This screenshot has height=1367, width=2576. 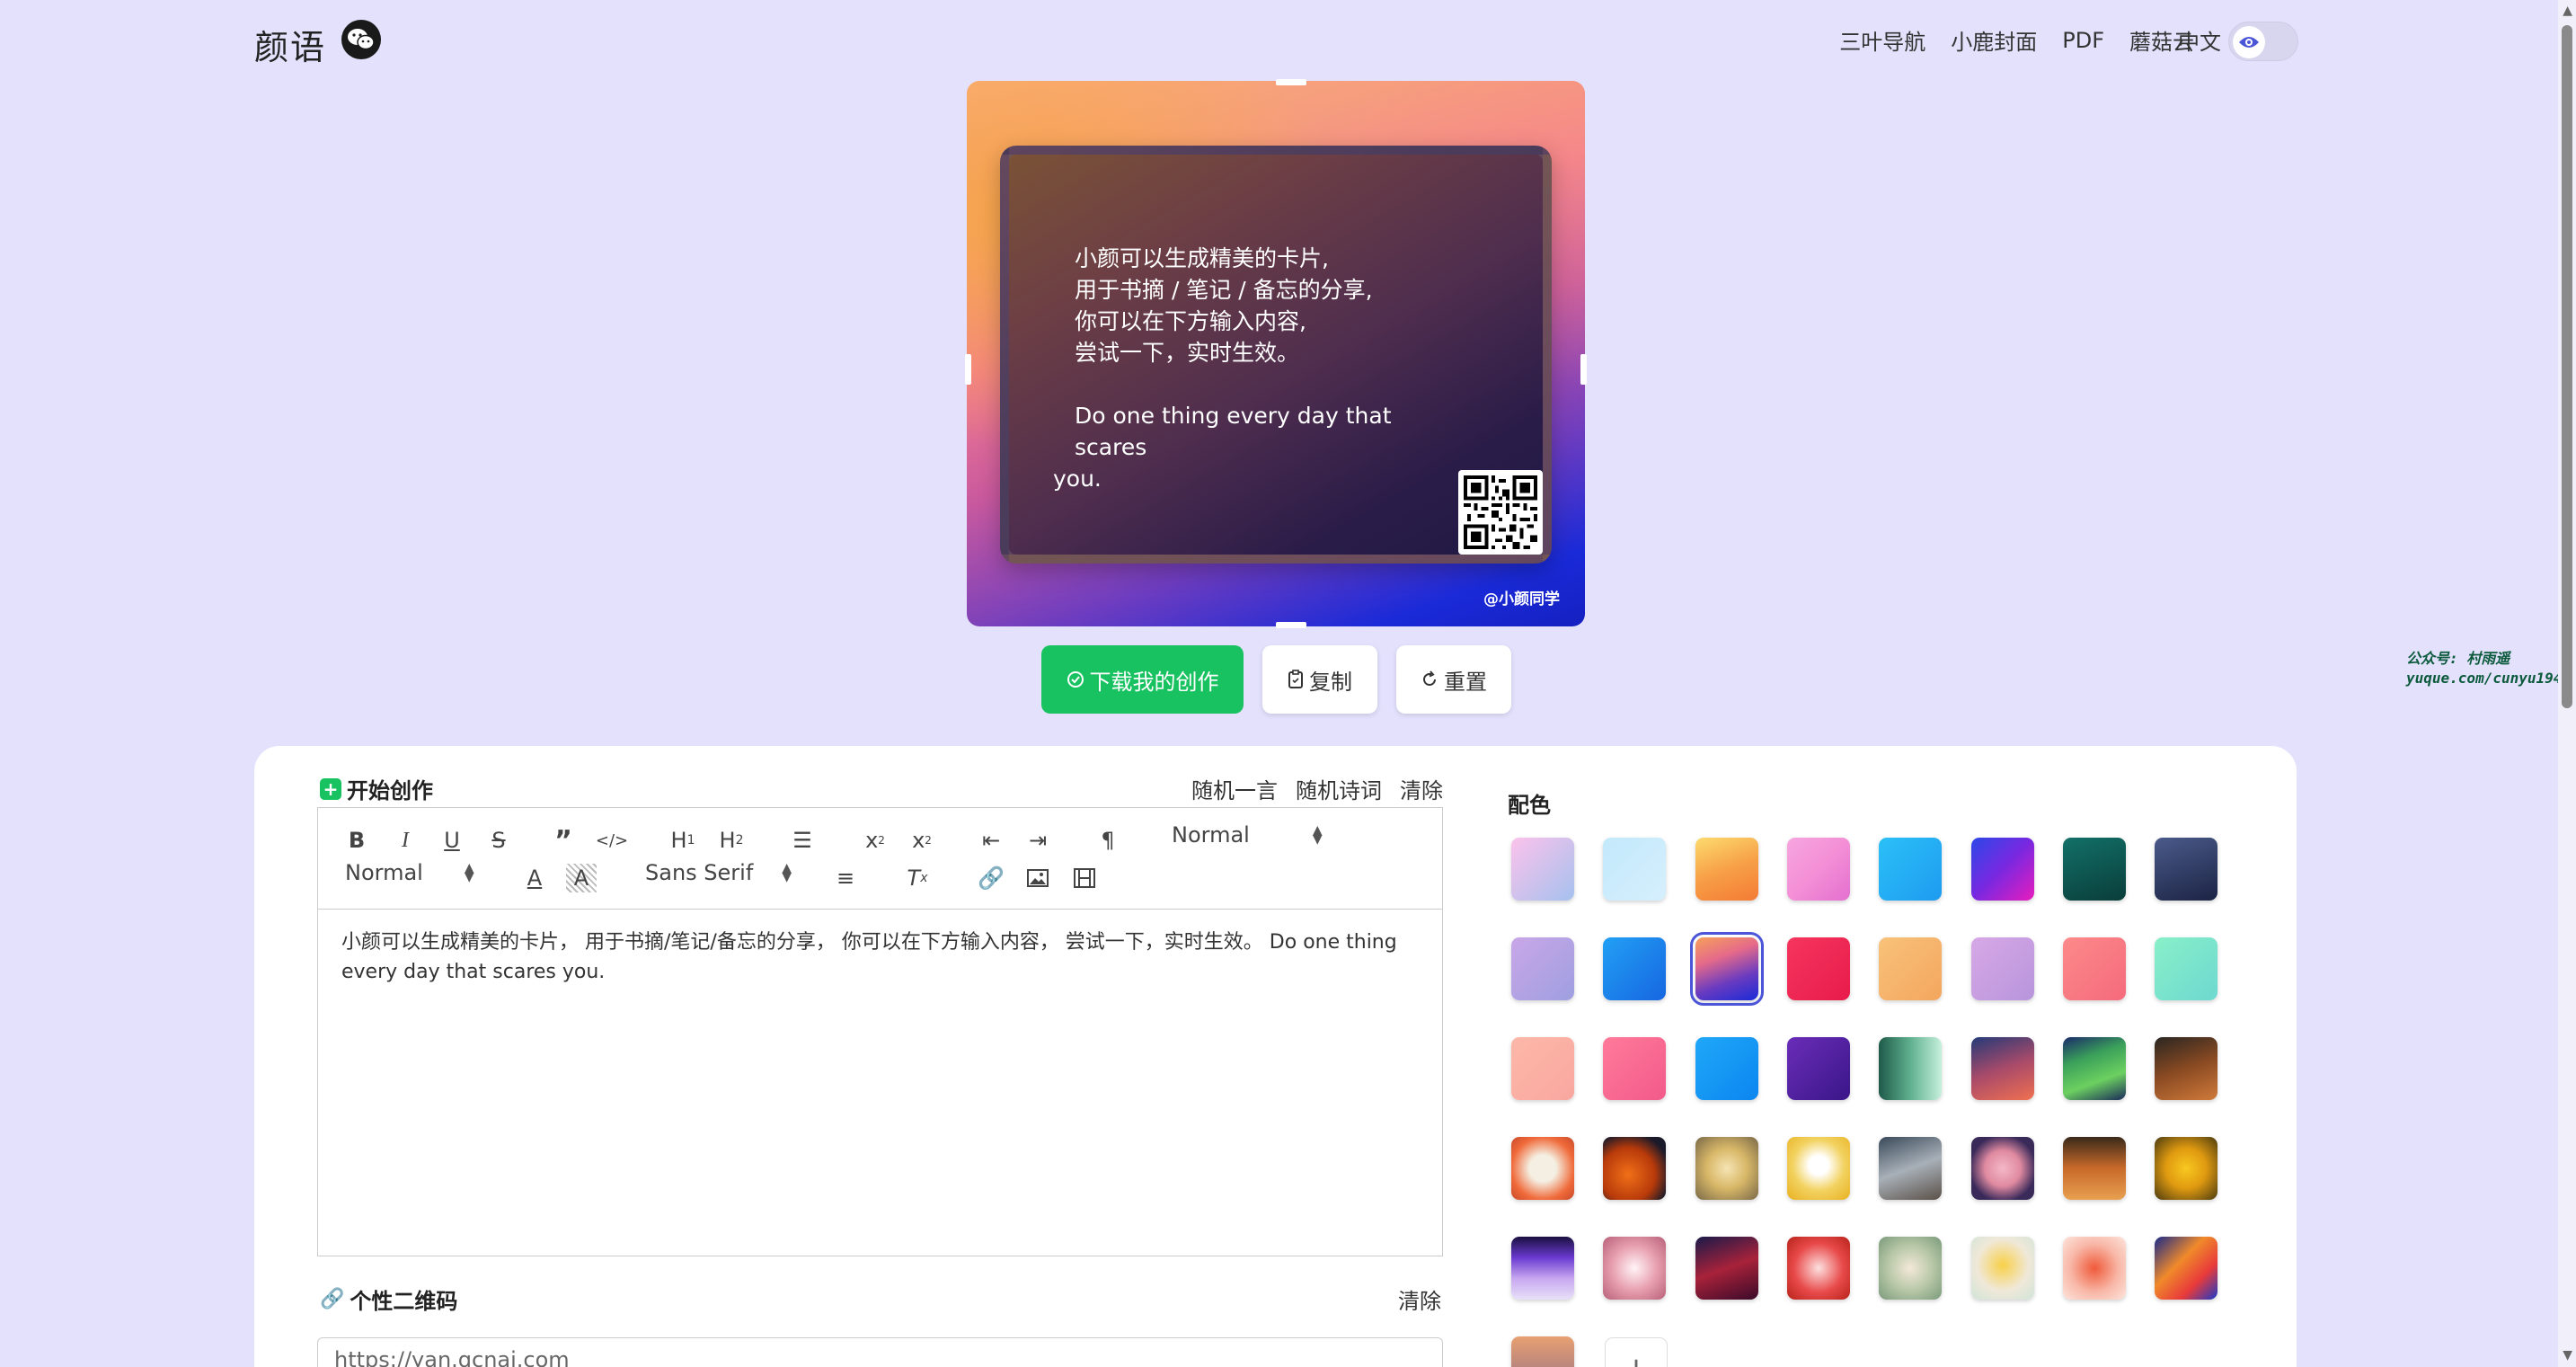 What do you see at coordinates (2083, 41) in the screenshot?
I see `nav-link-pdf: PDF` at bounding box center [2083, 41].